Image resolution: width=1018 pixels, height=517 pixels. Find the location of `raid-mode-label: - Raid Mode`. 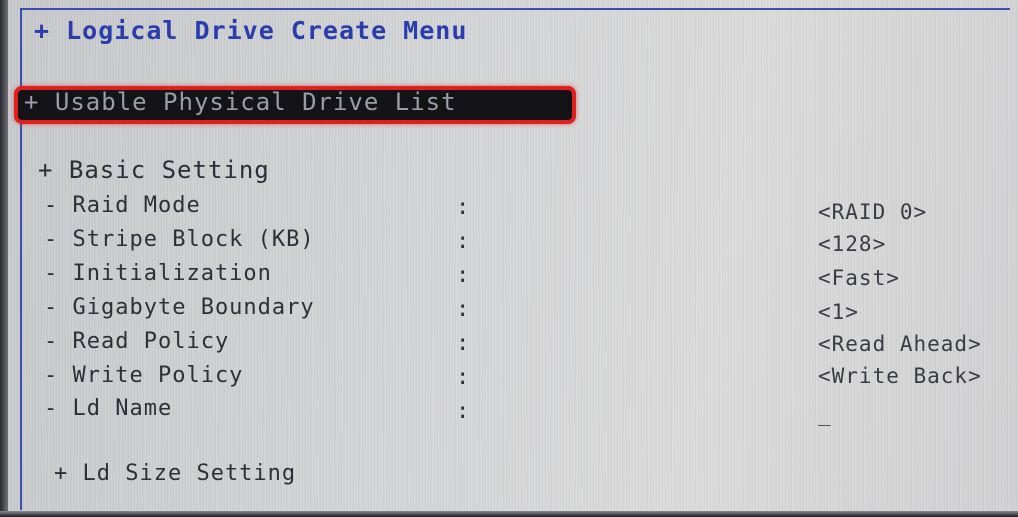

raid-mode-label: - Raid Mode is located at coordinates (122, 205).